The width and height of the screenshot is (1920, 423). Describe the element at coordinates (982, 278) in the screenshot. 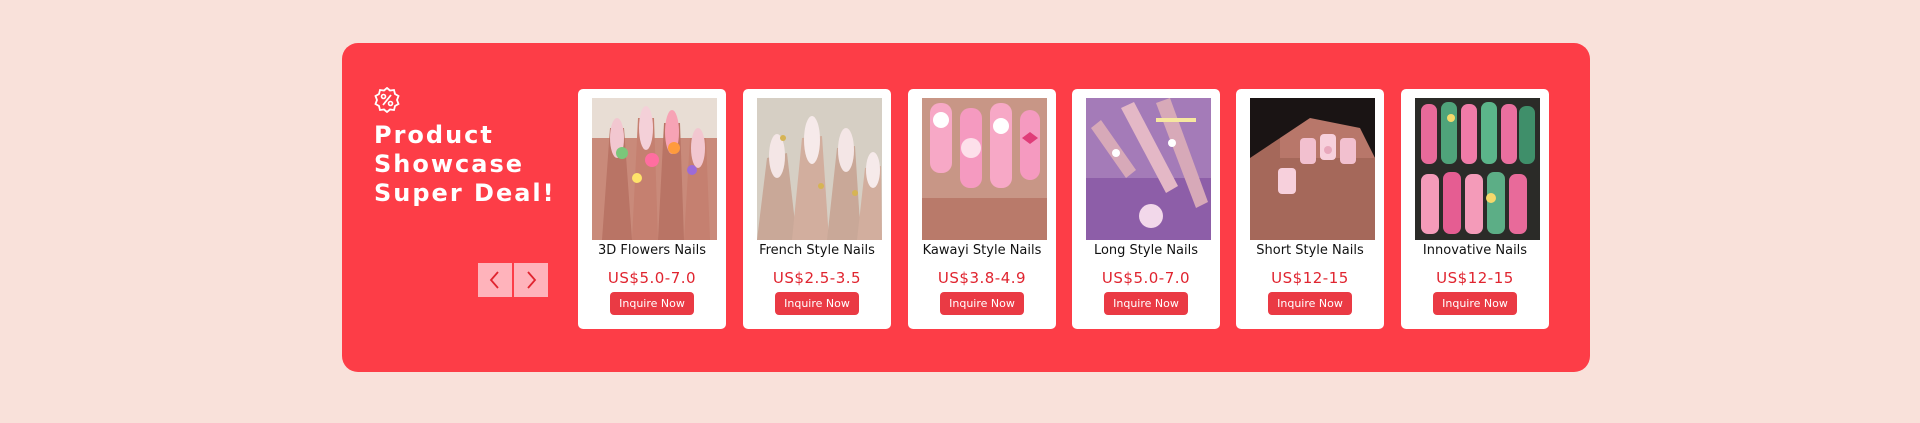

I see `product-price: US$3.8-4.9` at that location.